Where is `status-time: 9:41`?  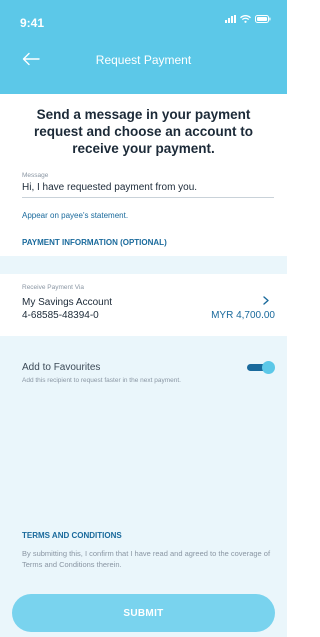
status-time: 9:41 is located at coordinates (32, 23).